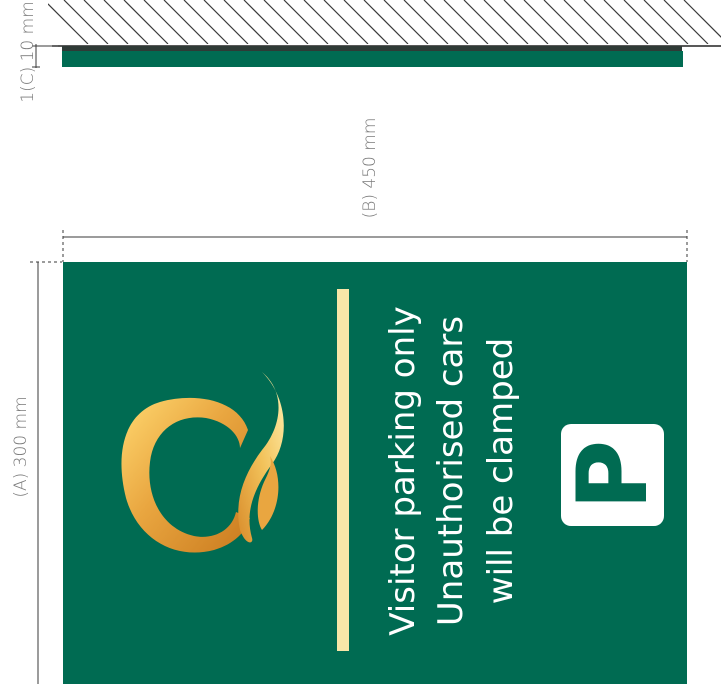  Describe the element at coordinates (451, 471) in the screenshot. I see `sign-text-line-2: Unauthorised cars` at that location.